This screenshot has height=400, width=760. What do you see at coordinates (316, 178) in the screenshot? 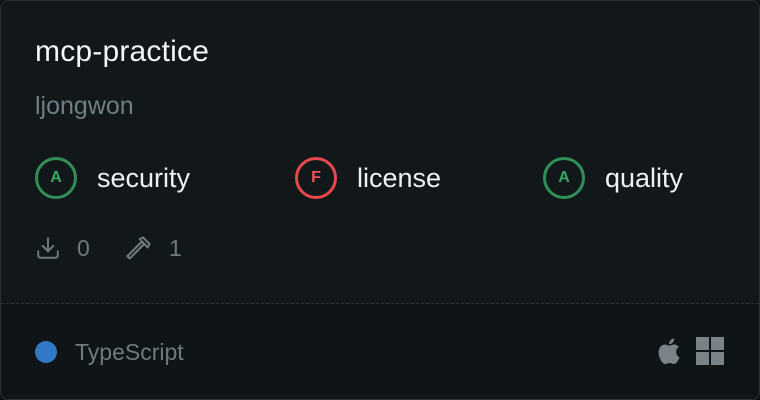
I see `grade-license-badge: F` at bounding box center [316, 178].